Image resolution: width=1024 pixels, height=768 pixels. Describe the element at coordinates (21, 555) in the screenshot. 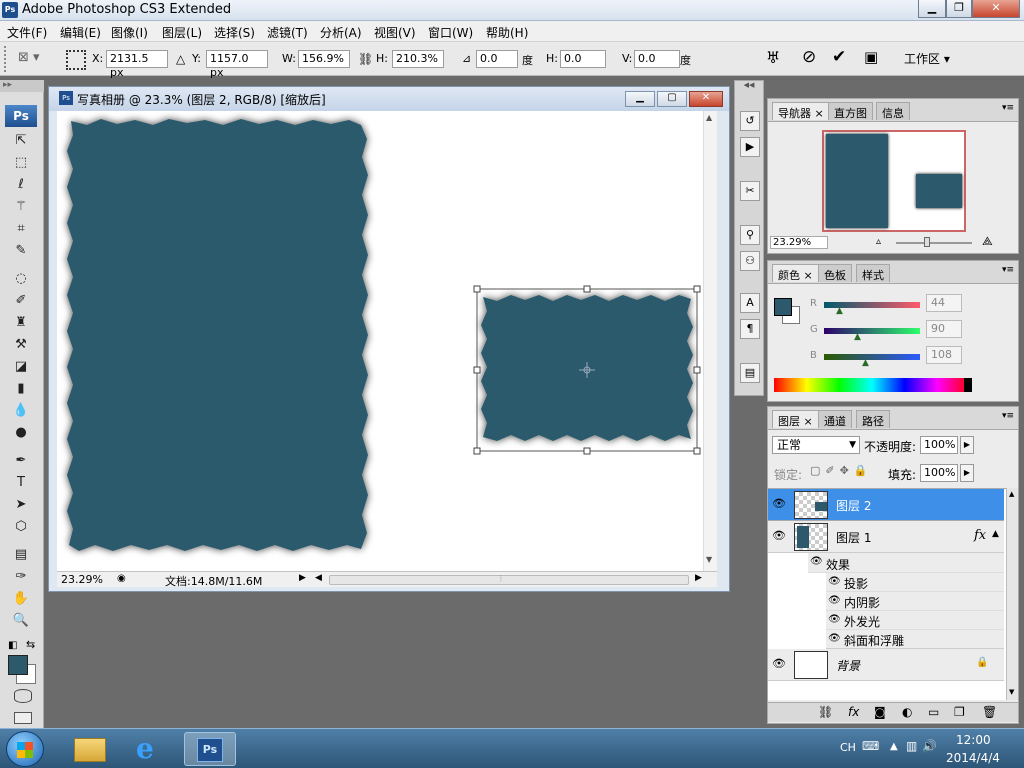

I see `notes-tool-icon: ▤` at that location.